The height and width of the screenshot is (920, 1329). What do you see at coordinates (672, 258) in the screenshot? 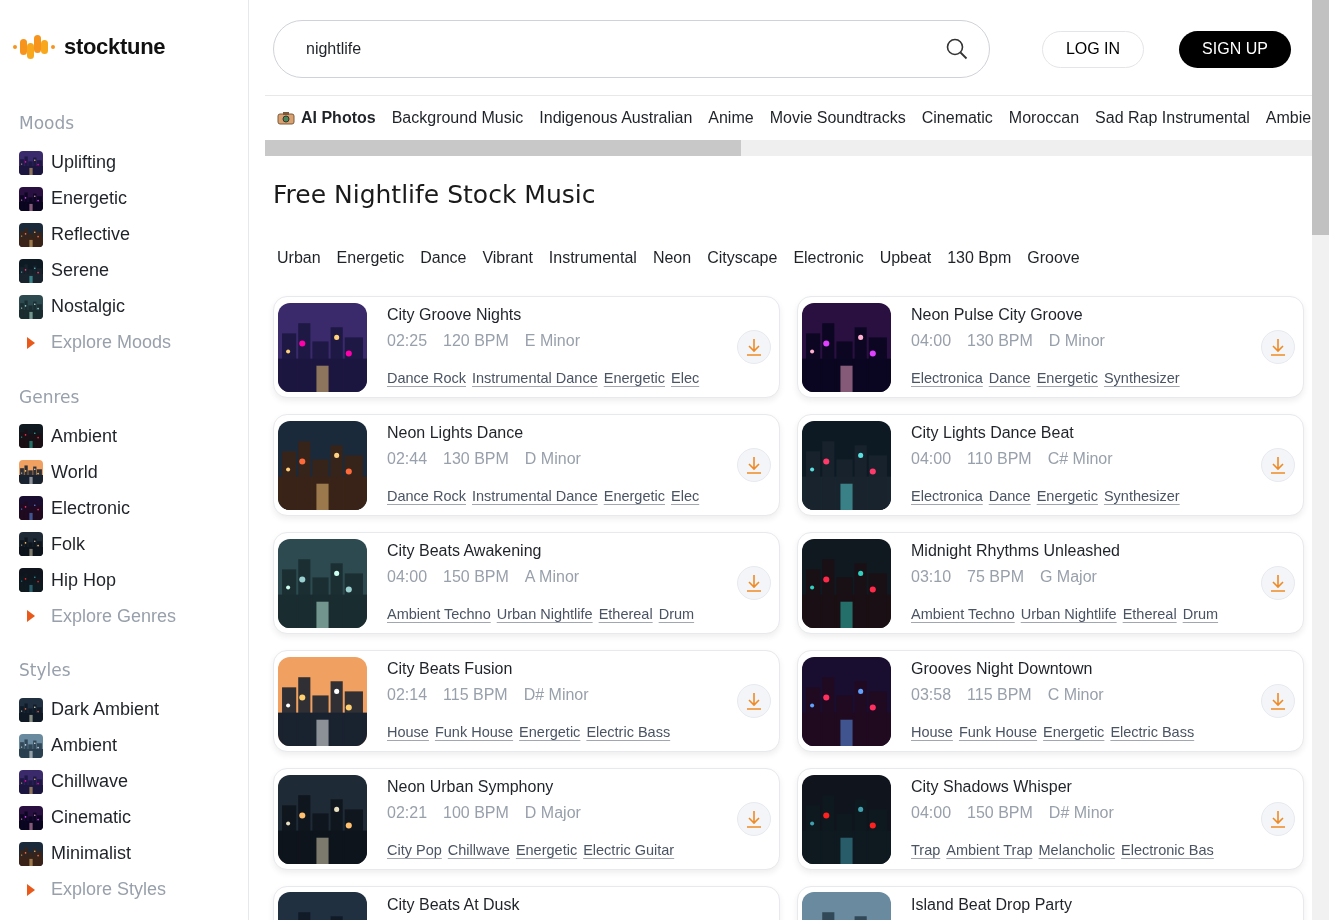
I see `tag-link: Neon` at bounding box center [672, 258].